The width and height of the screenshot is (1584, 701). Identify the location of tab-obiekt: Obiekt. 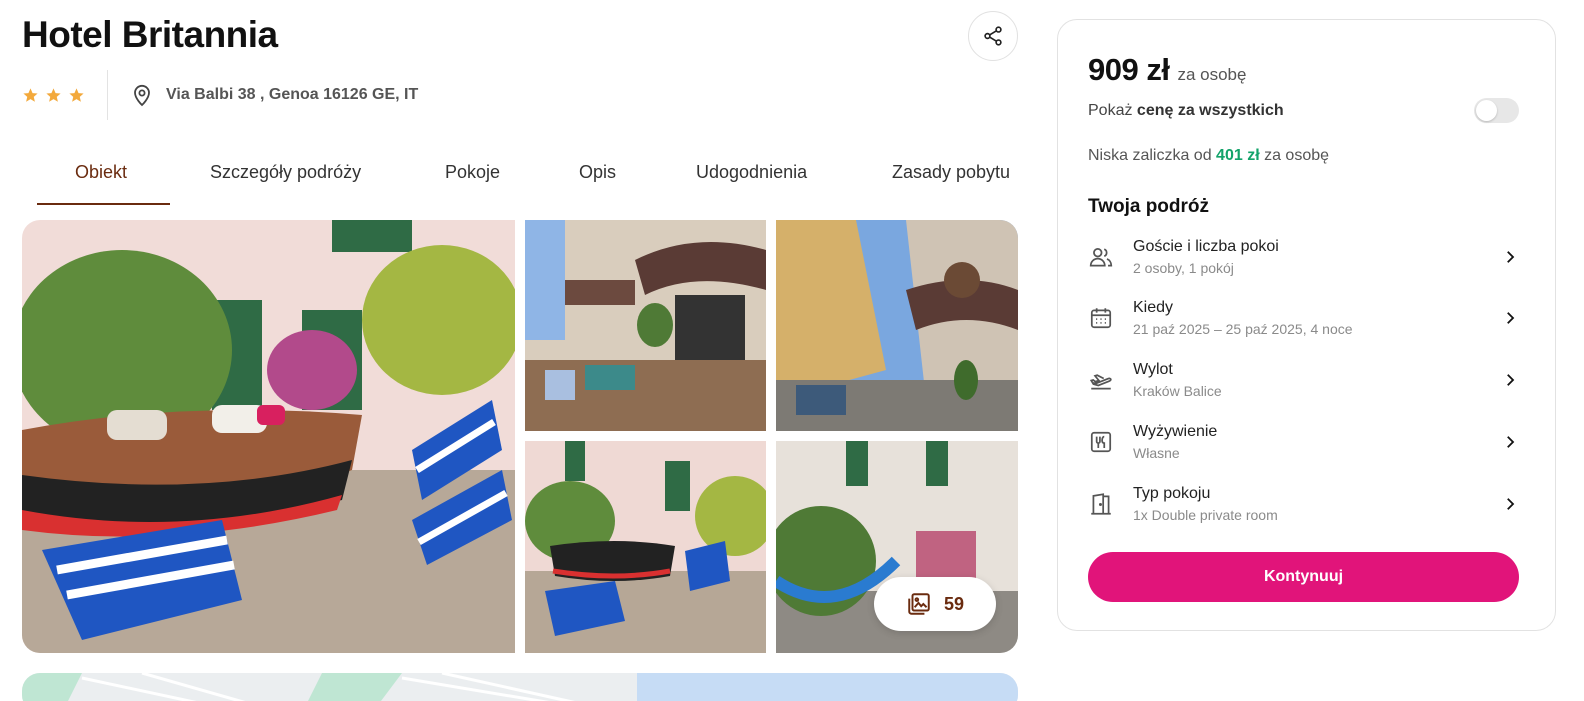
(101, 172).